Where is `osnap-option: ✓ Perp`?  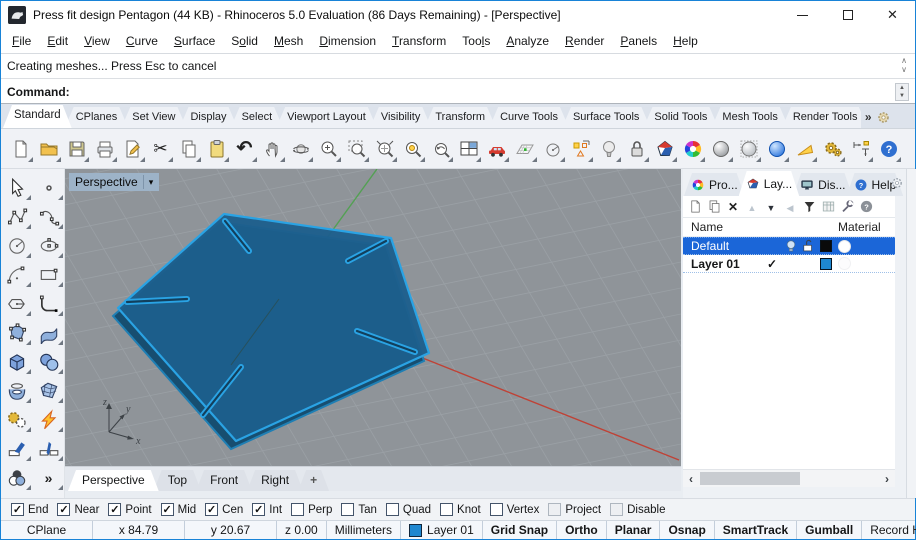
osnap-option: ✓ Perp is located at coordinates (311, 509).